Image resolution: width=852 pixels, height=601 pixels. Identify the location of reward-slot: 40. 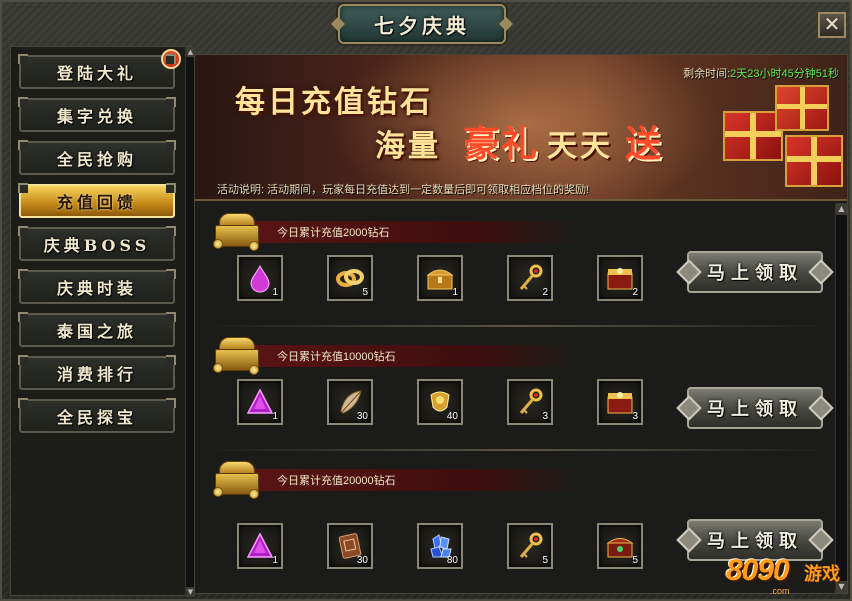
(440, 402).